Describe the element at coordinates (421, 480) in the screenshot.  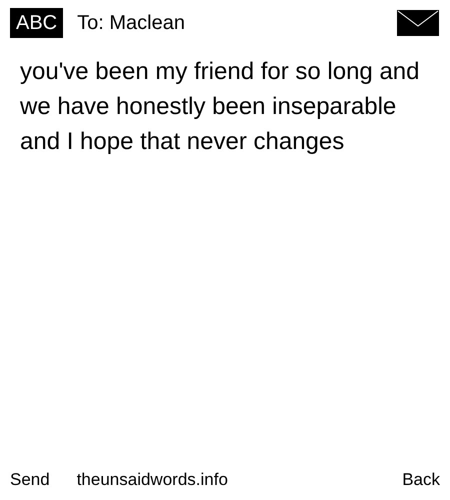
I see `back-softkey: Back` at that location.